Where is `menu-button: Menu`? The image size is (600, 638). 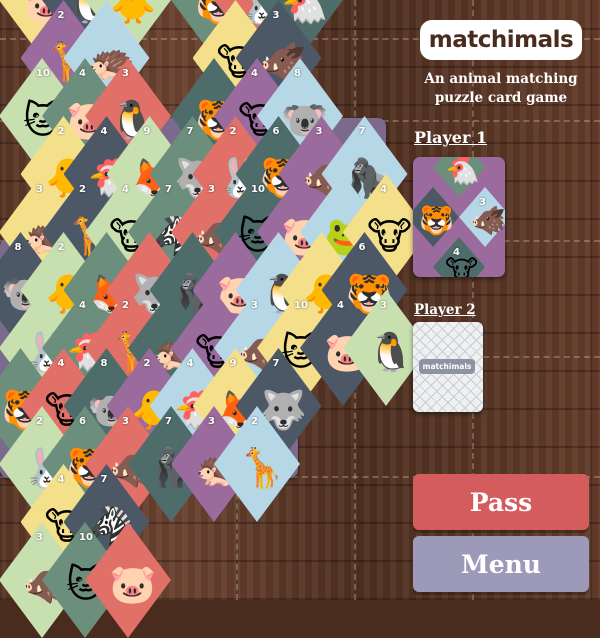
menu-button: Menu is located at coordinates (501, 564).